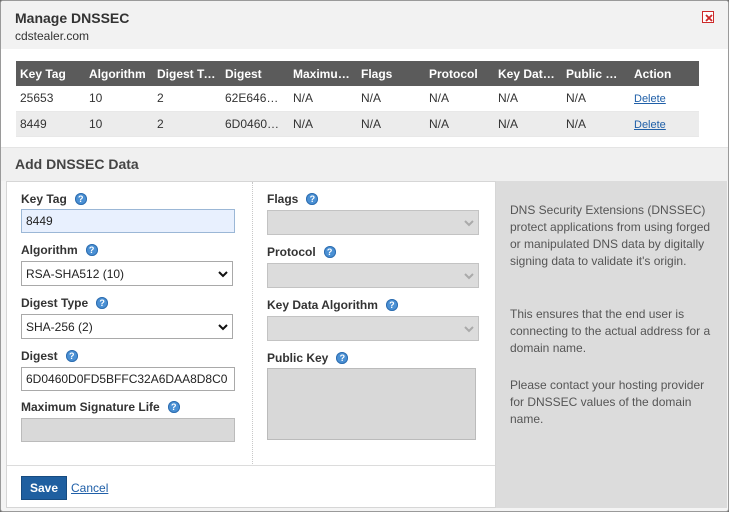 The width and height of the screenshot is (729, 512). Describe the element at coordinates (44, 488) in the screenshot. I see `save-button: Save` at that location.